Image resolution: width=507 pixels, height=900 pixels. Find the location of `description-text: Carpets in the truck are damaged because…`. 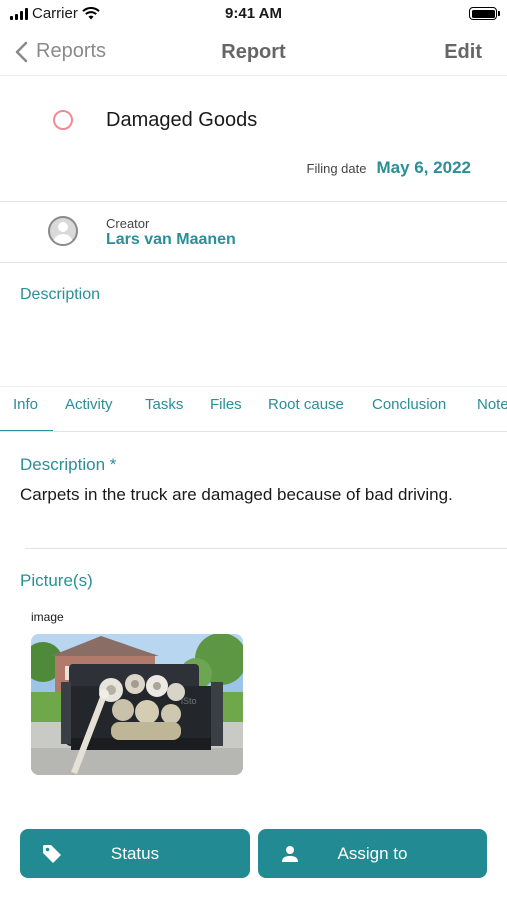

description-text: Carpets in the truck are damaged because… is located at coordinates (236, 494).